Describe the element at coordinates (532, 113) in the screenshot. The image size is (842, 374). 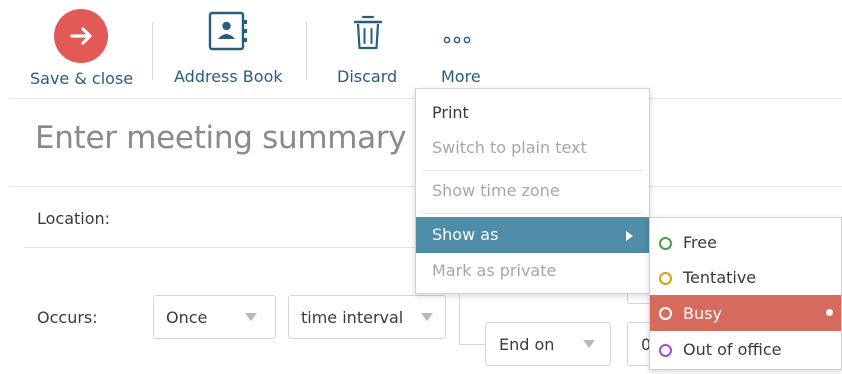
I see `menu-item-print: Print` at that location.